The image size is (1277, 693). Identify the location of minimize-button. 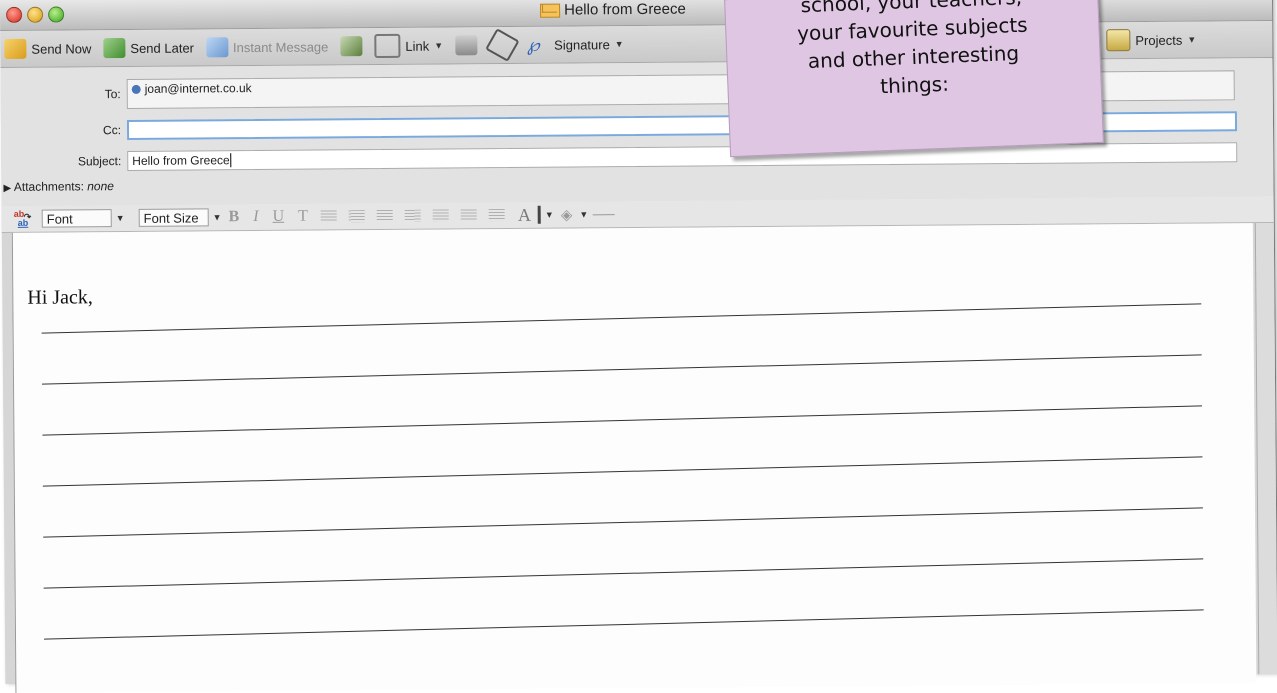
(35, 14).